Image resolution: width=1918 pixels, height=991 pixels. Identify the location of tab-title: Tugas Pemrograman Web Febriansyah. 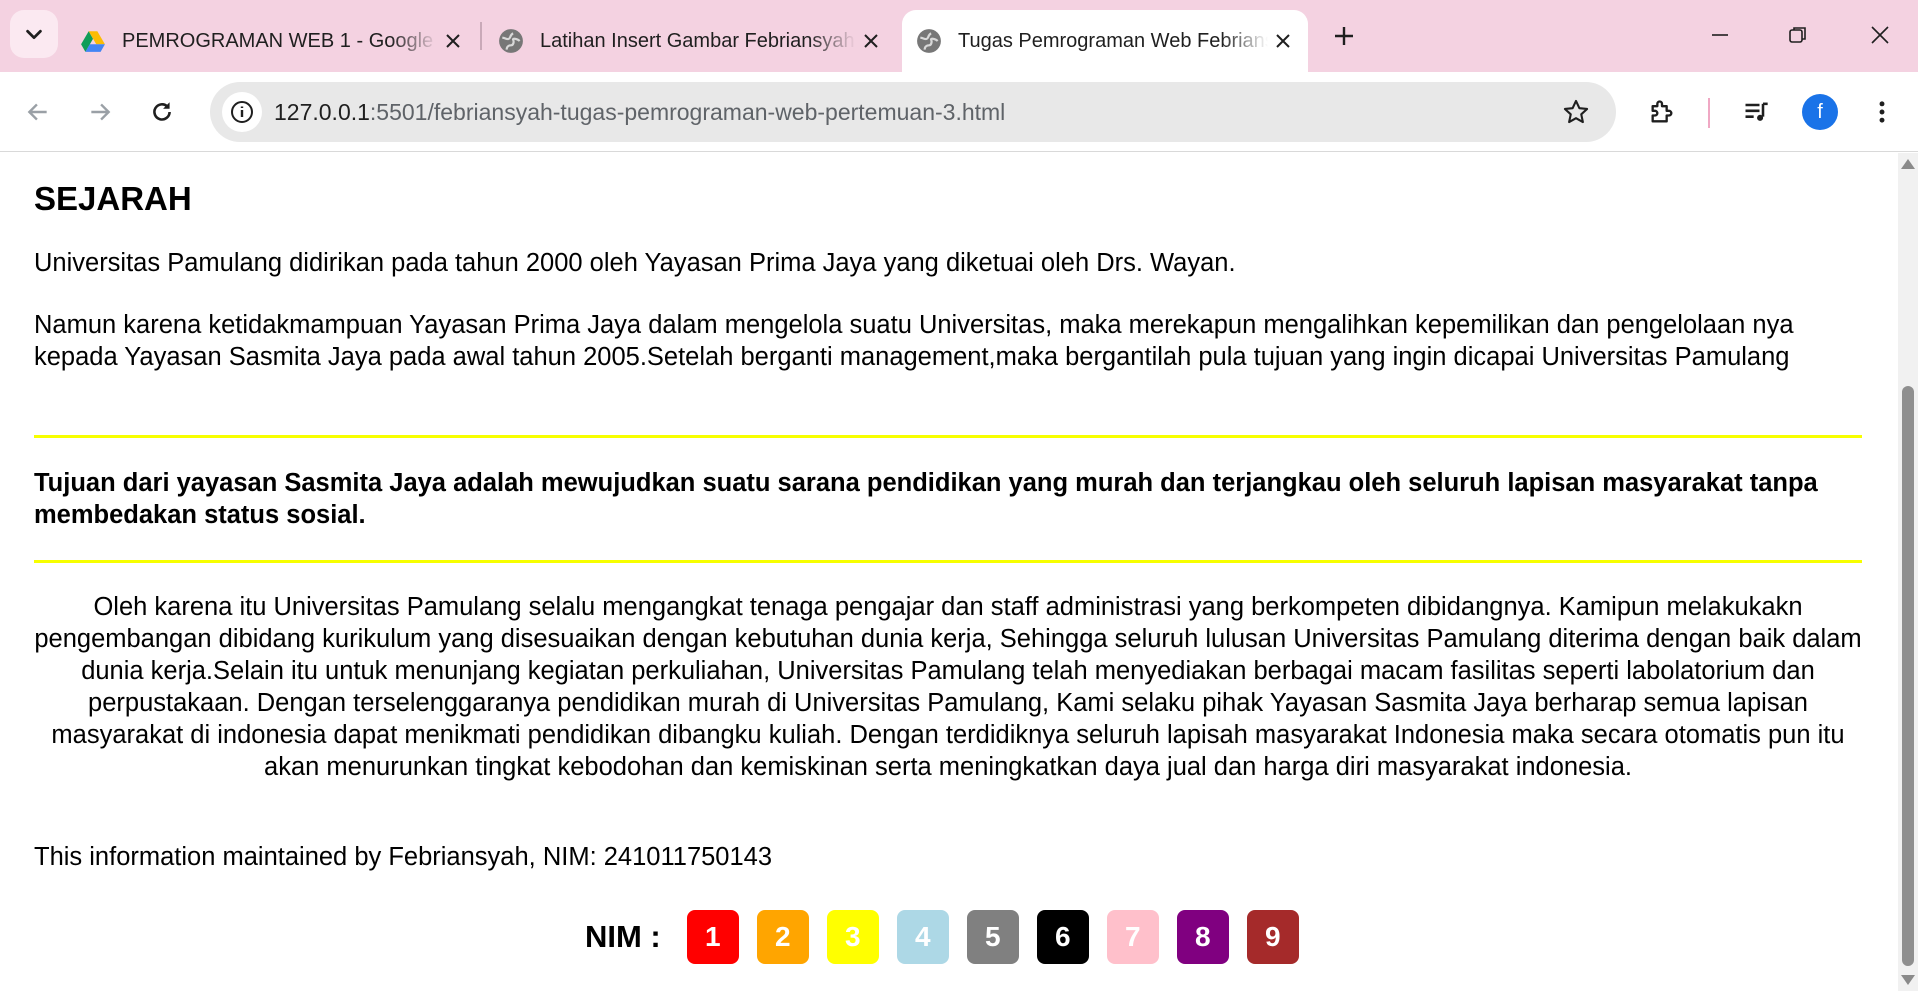
(1113, 40).